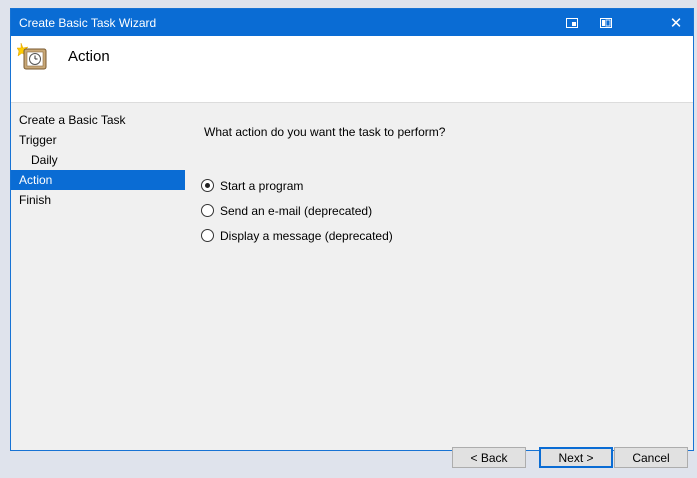  Describe the element at coordinates (33, 58) in the screenshot. I see `task-clock-icon` at that location.